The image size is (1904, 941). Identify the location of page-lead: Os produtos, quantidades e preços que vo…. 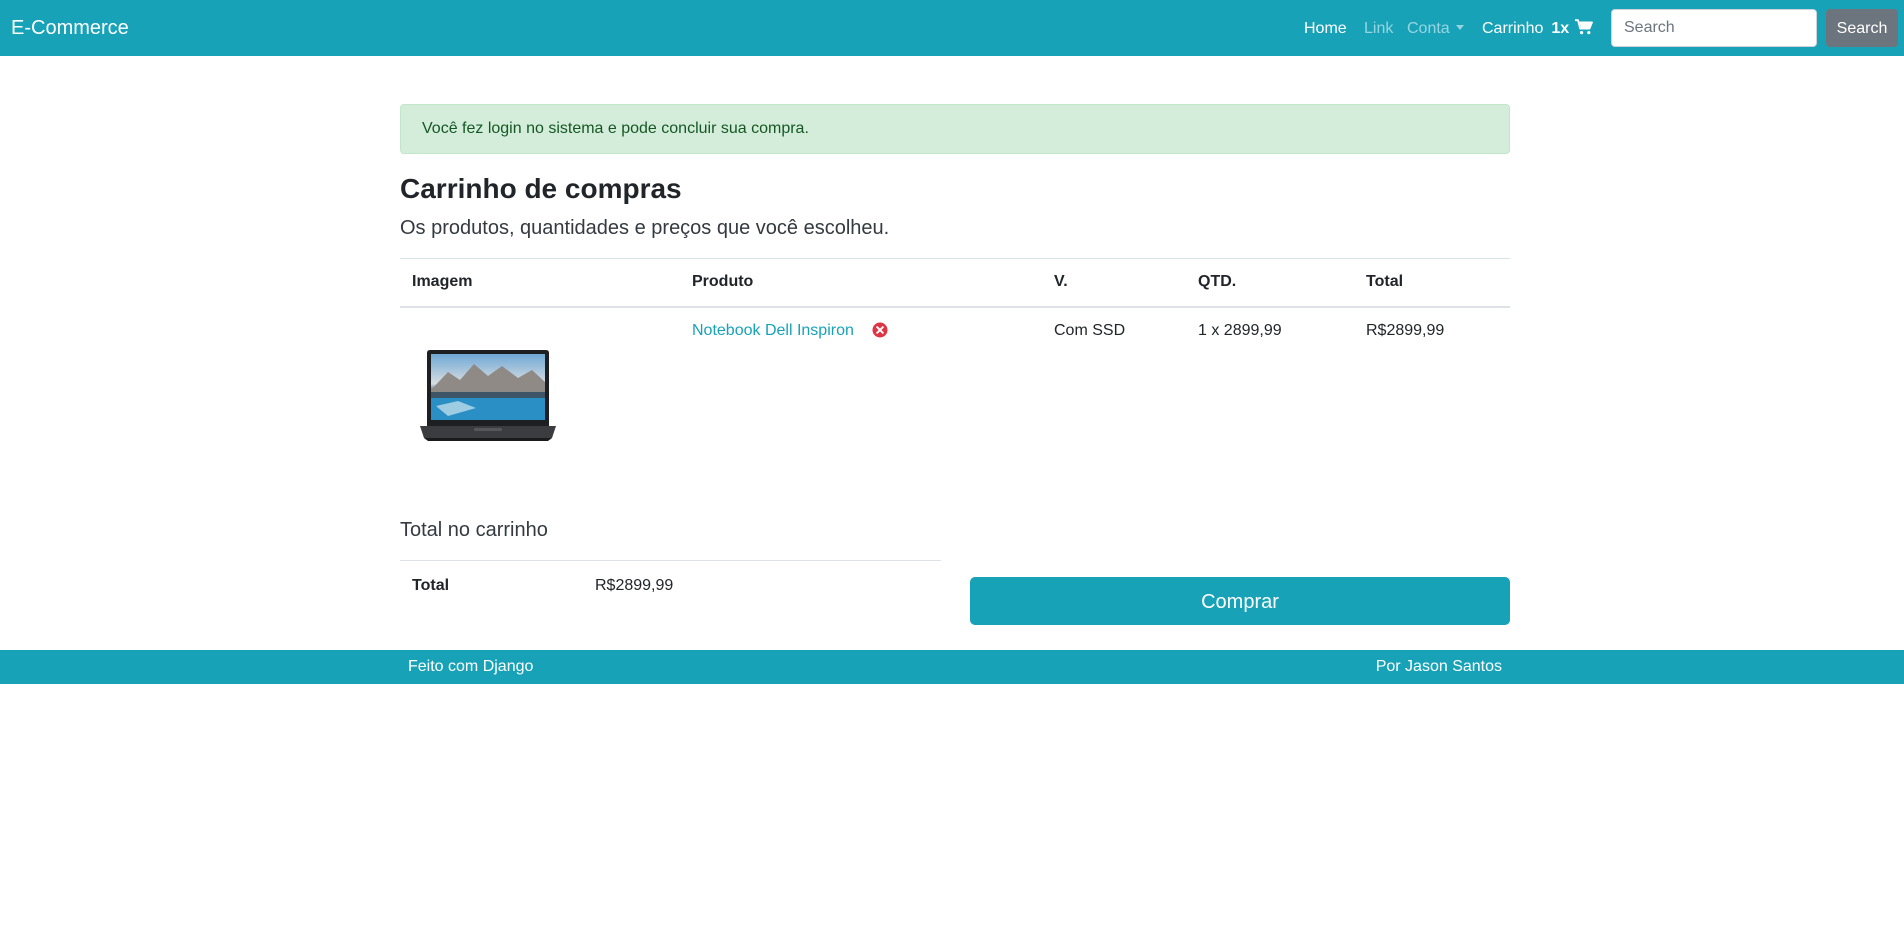
(645, 228).